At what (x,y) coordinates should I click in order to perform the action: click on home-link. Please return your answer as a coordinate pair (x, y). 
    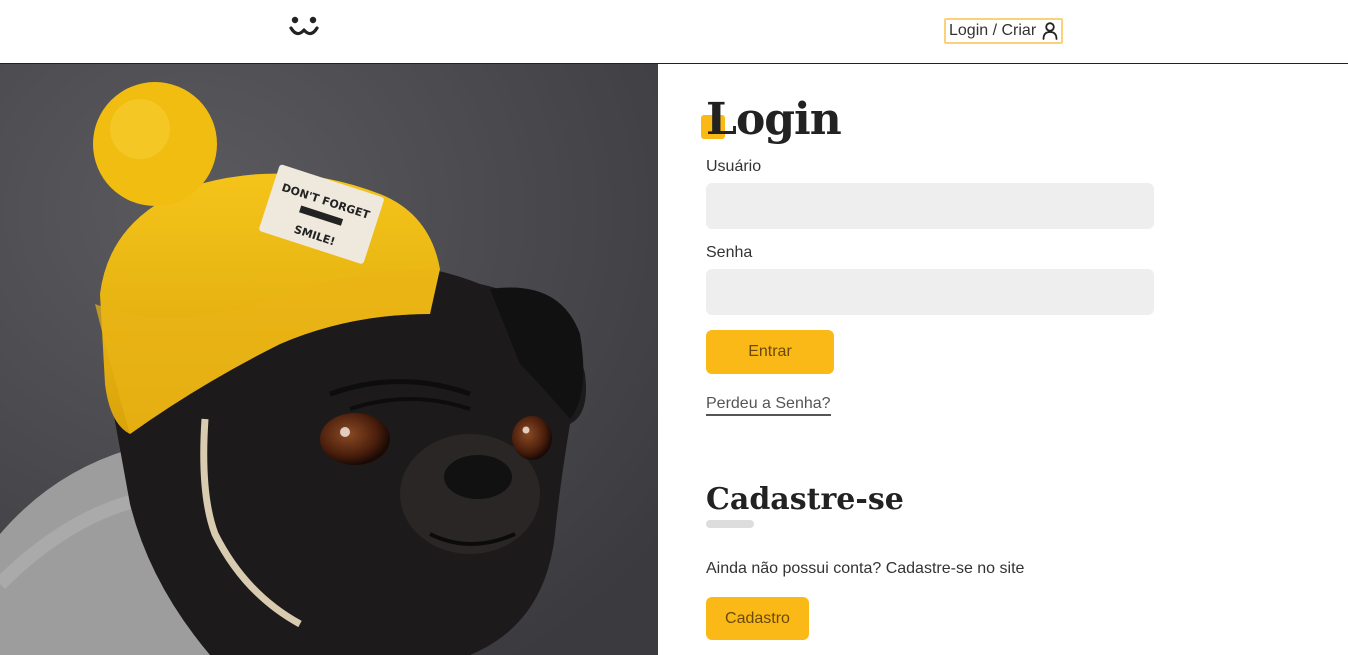
    Looking at the image, I should click on (304, 29).